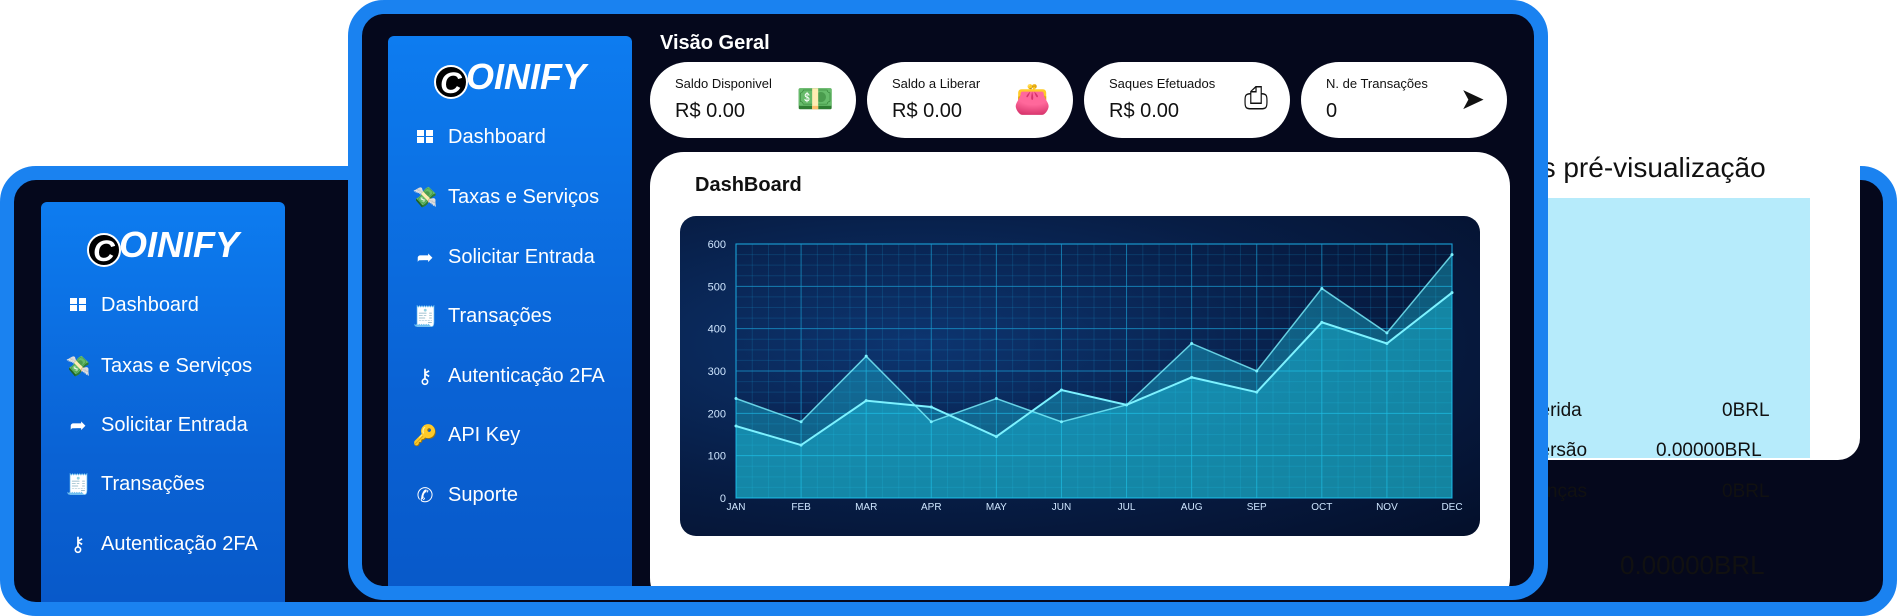  I want to click on card-transacoes: N. de Transações 0 ➤, so click(1404, 100).